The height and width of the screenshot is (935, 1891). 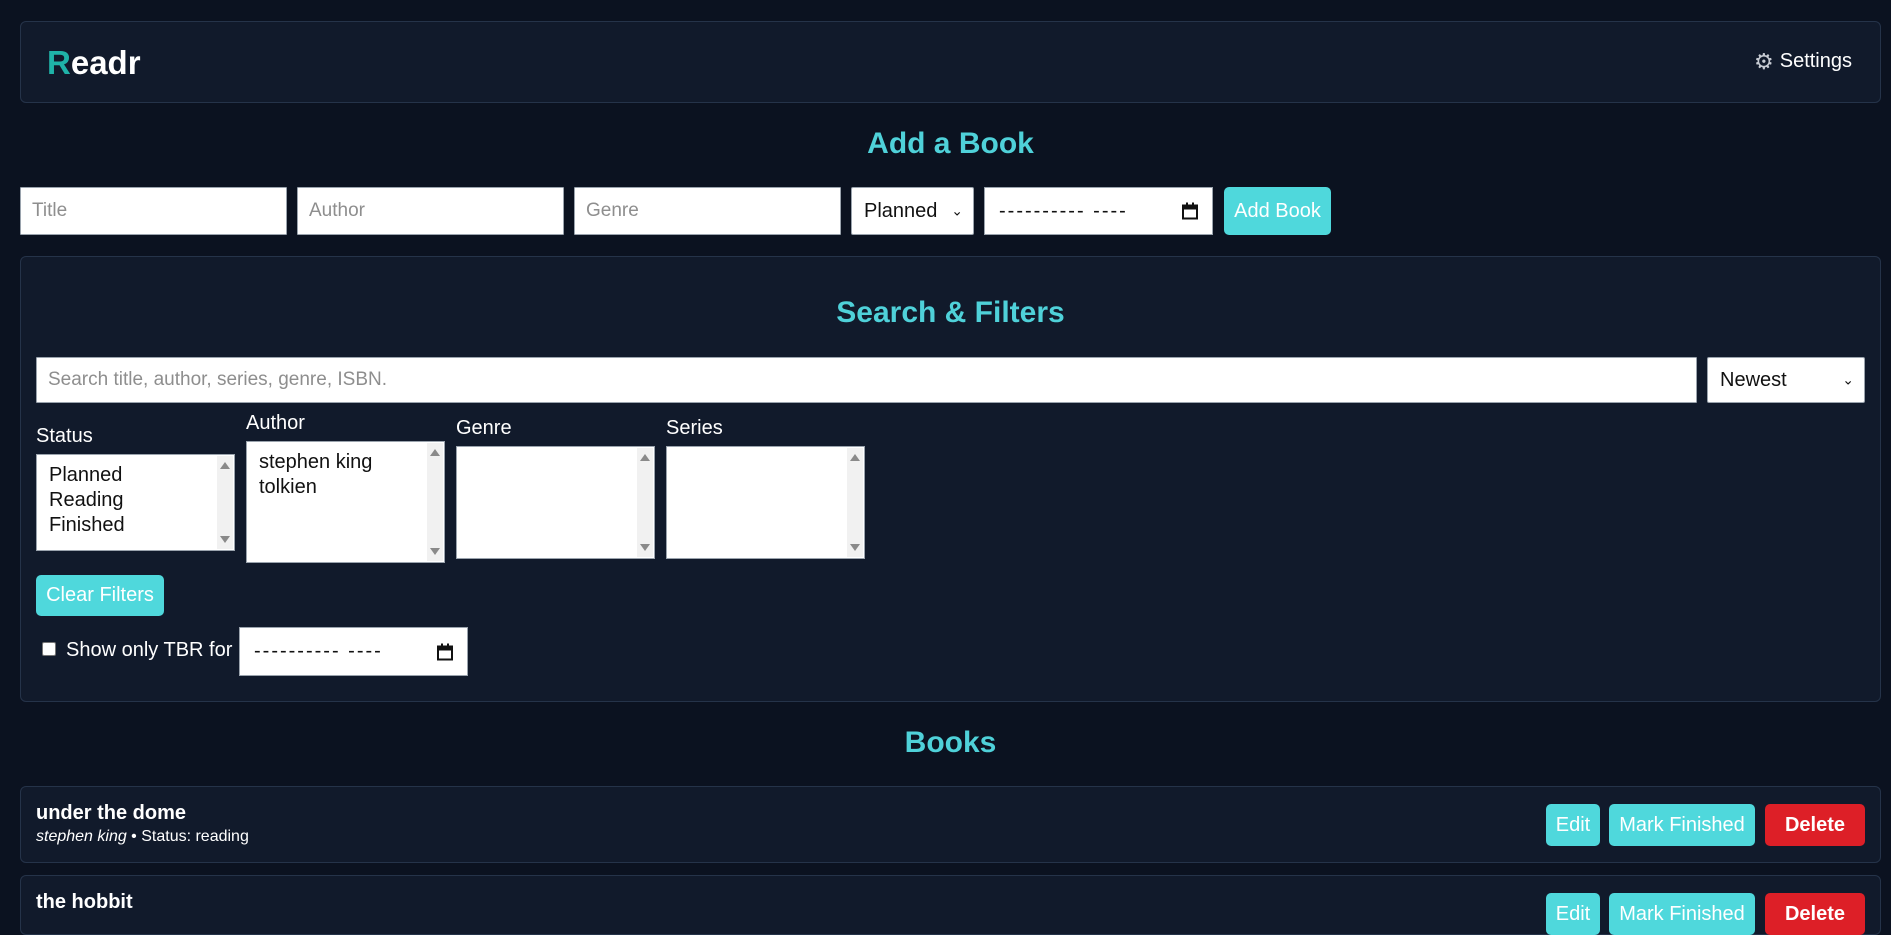 I want to click on clear-filters-button: Clear Filters, so click(x=100, y=595).